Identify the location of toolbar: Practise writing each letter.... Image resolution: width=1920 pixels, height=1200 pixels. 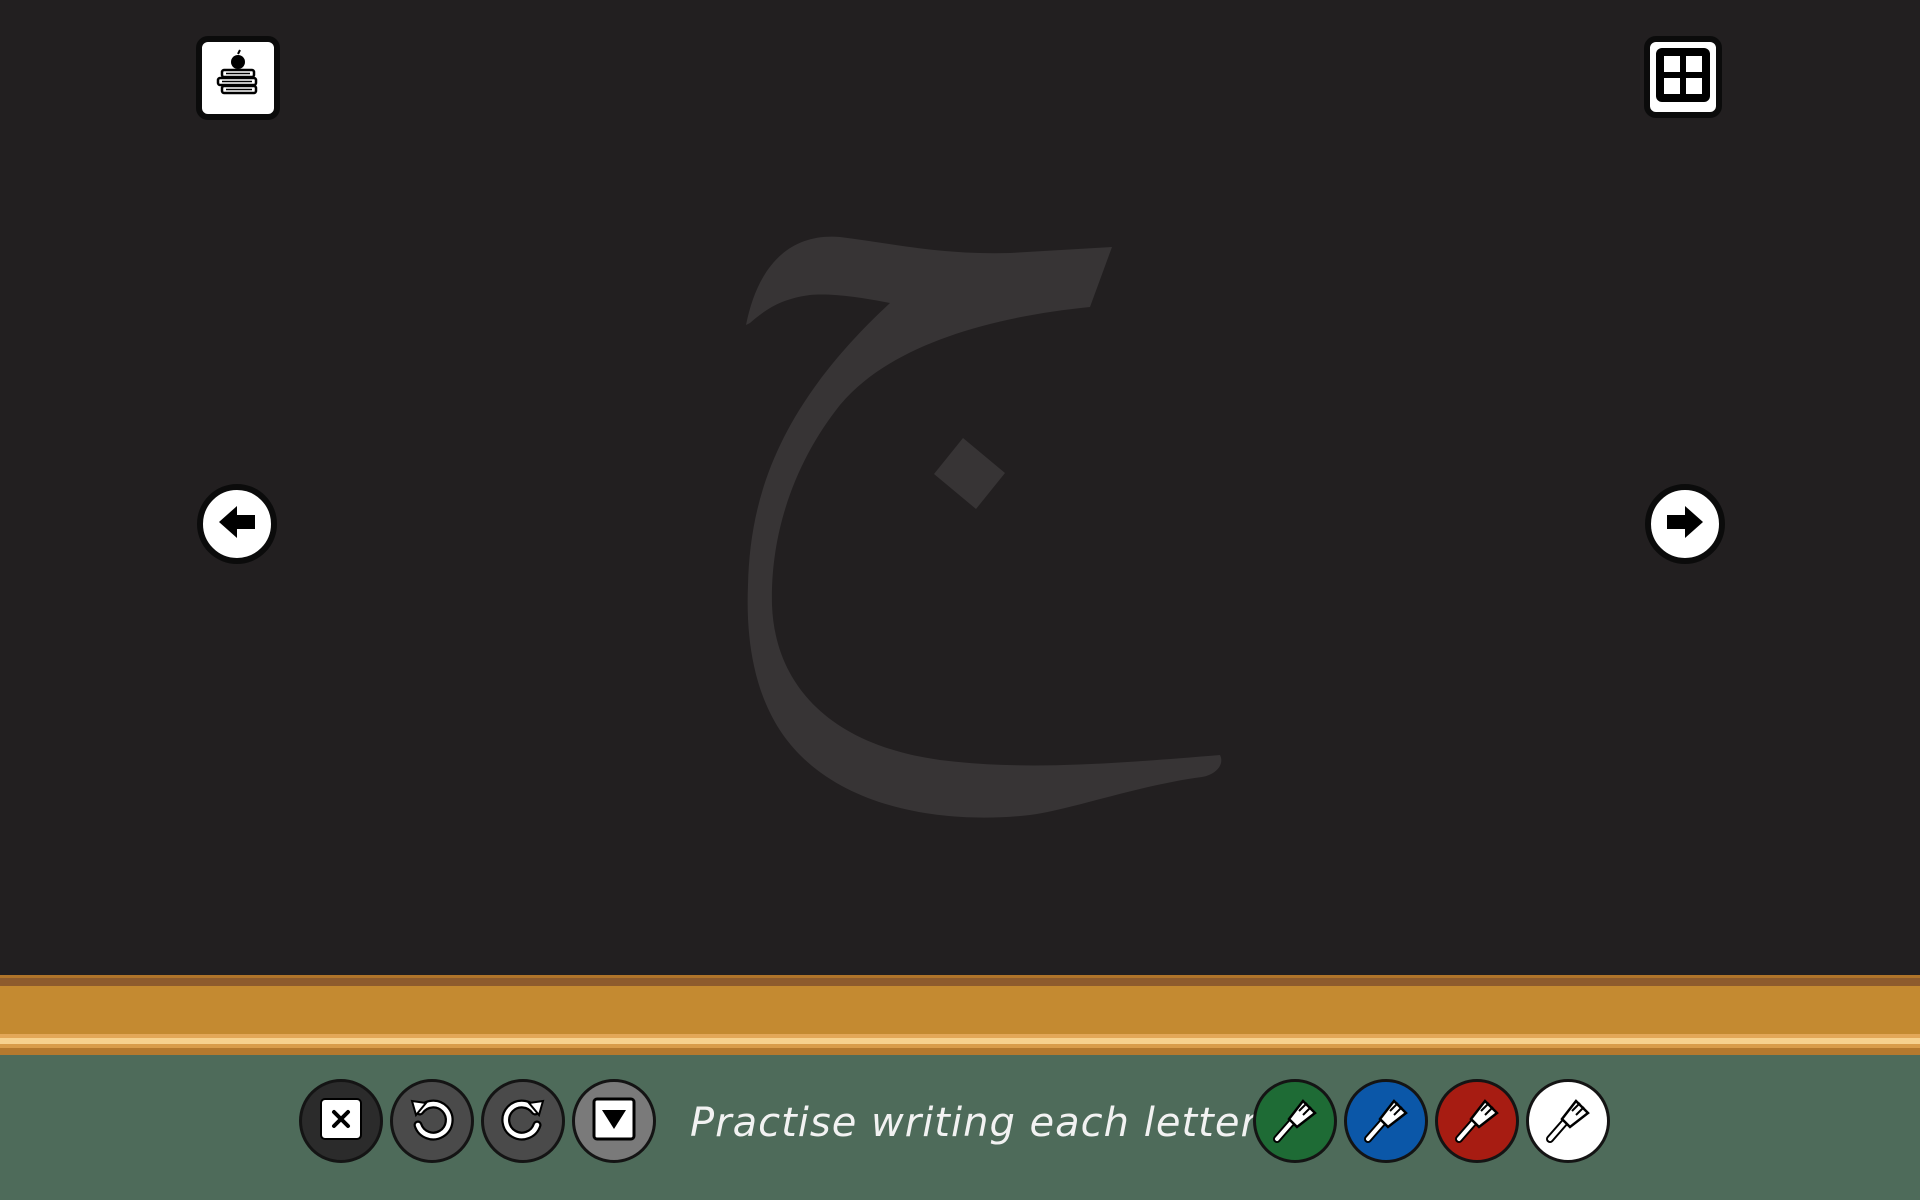
(960, 1127).